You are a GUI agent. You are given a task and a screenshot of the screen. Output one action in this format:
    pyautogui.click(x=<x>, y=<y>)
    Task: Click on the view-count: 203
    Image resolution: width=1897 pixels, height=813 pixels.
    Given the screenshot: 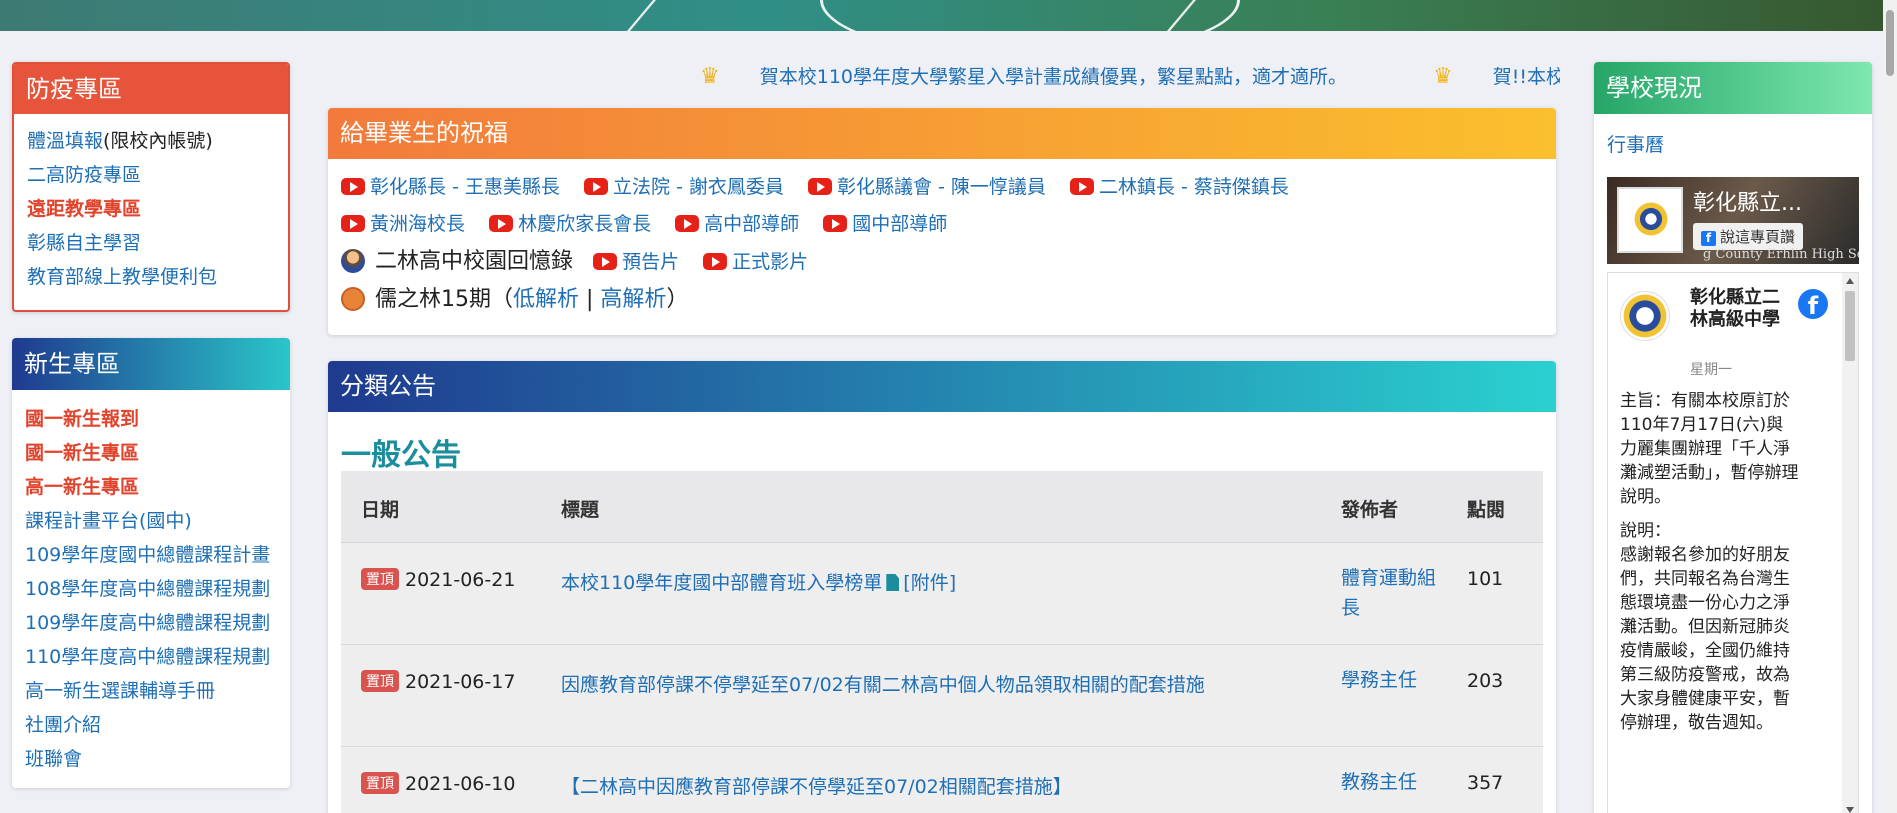 What is the action you would take?
    pyautogui.click(x=1485, y=681)
    